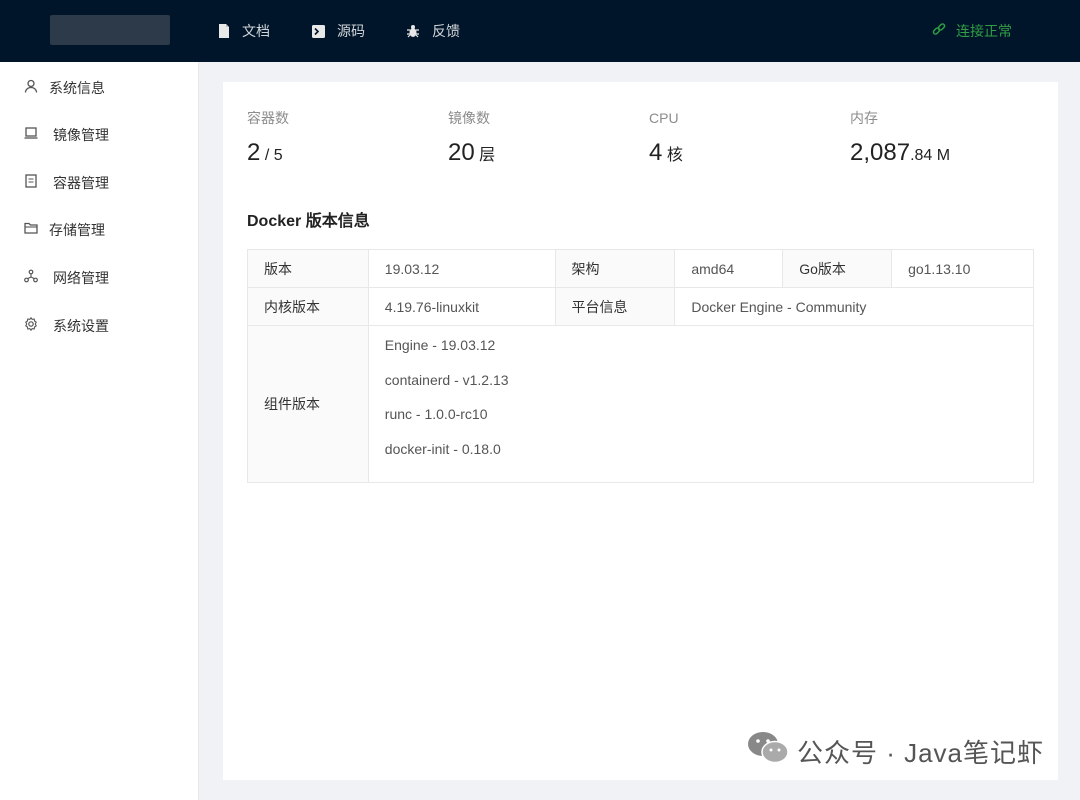 The width and height of the screenshot is (1080, 800). I want to click on sidebar-item-label: 镜像管理, so click(81, 135).